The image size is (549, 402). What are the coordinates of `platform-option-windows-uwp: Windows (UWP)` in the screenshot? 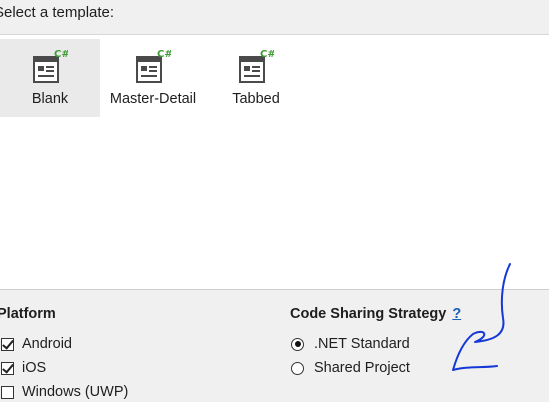 It's located at (64, 392).